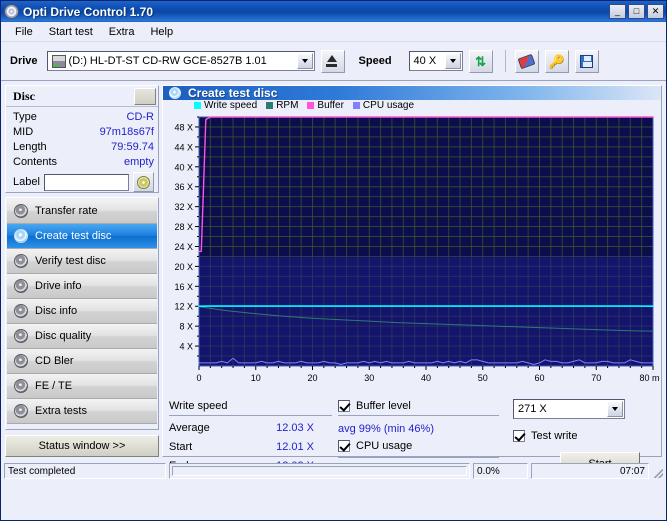 The image size is (667, 521). I want to click on menu-item-help: Help, so click(161, 32).